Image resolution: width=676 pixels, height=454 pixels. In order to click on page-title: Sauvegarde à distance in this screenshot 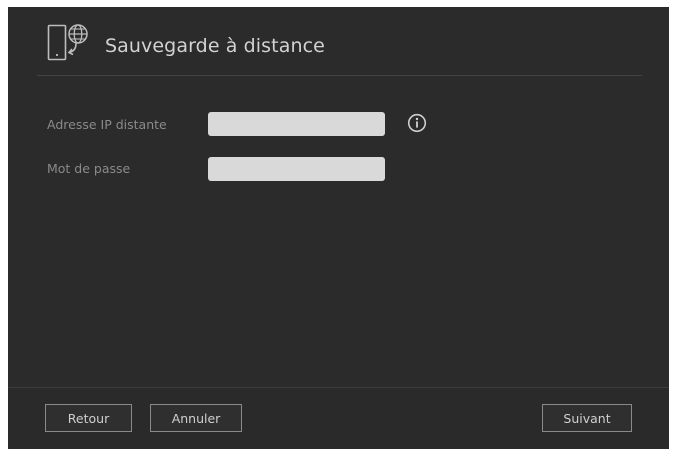, I will do `click(215, 46)`.